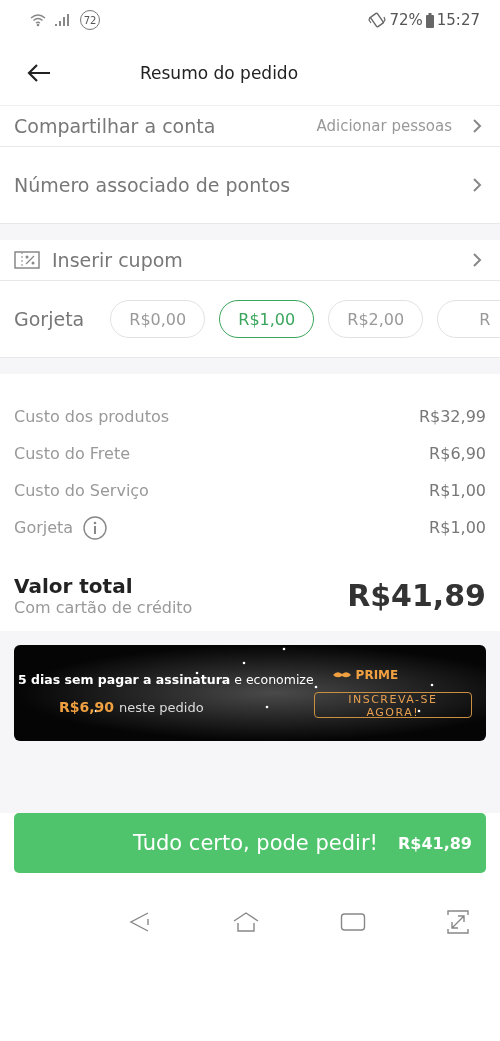 This screenshot has width=500, height=1041. I want to click on payment-method: Com cartão de crédito, so click(103, 607).